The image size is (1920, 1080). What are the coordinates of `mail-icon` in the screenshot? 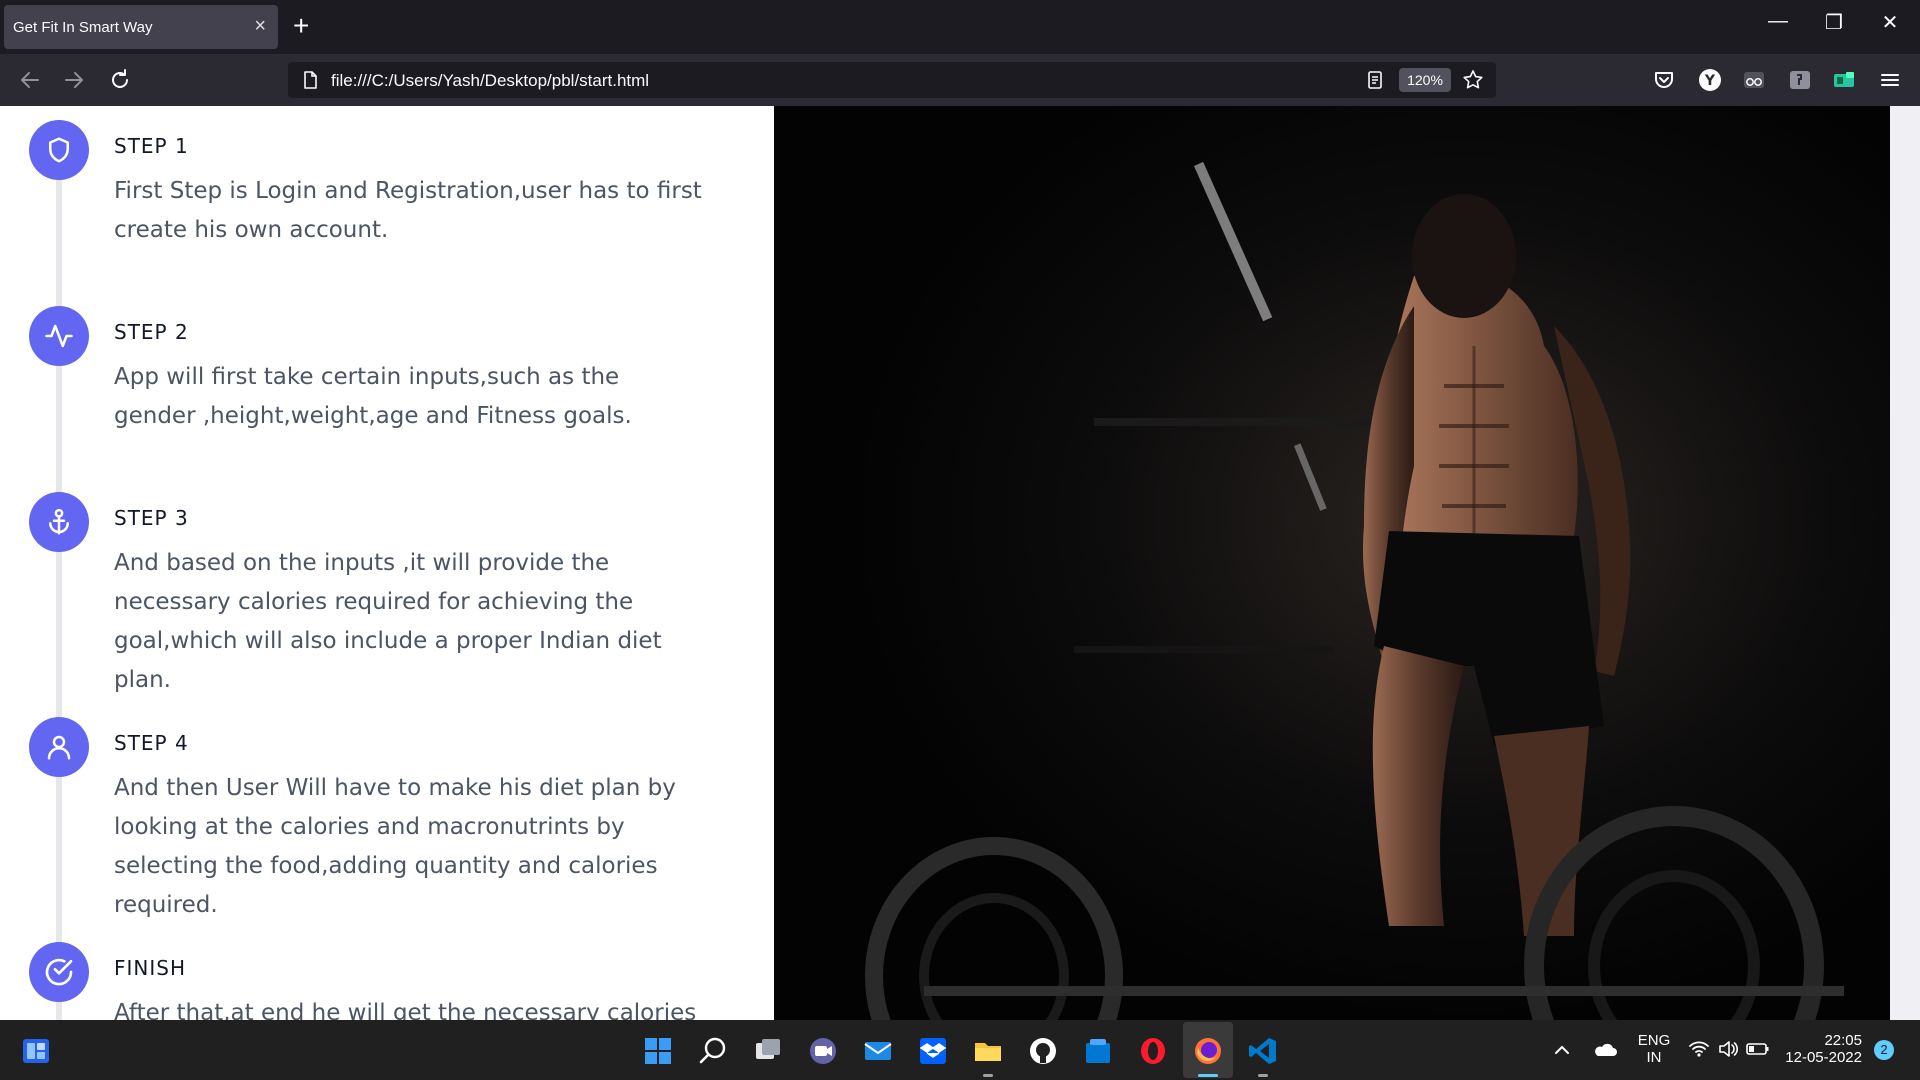 It's located at (878, 1051).